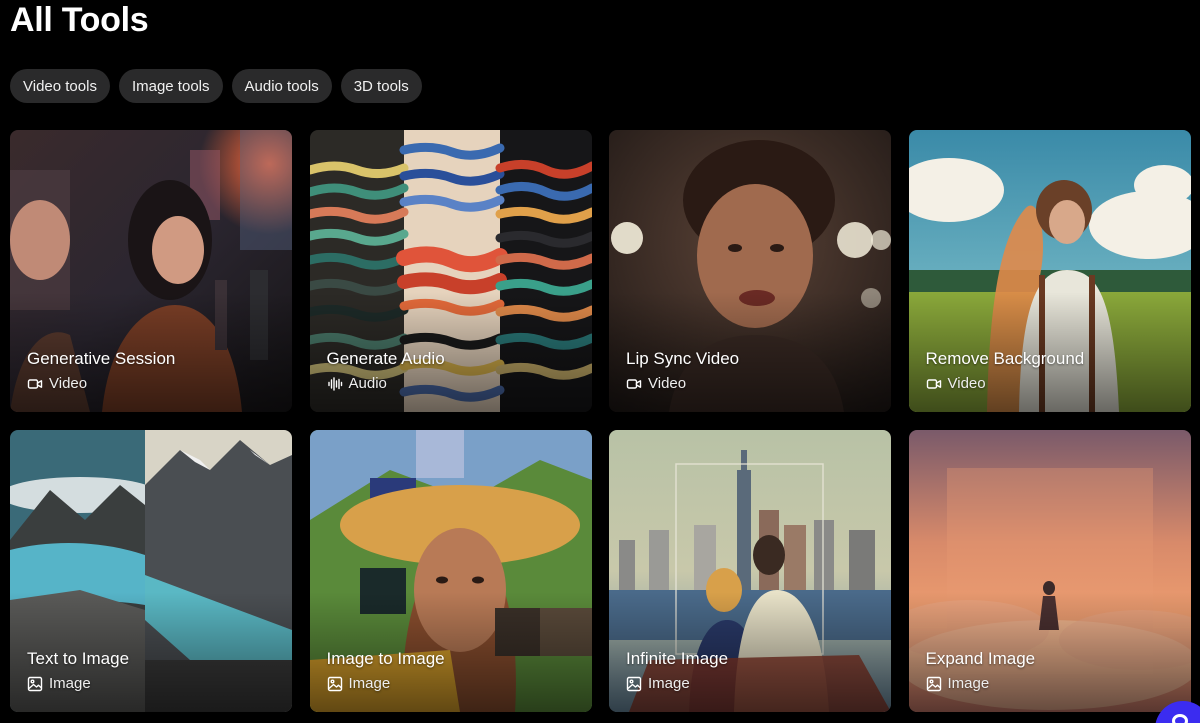 The height and width of the screenshot is (723, 1200). I want to click on tool-title: Generate Audio, so click(385, 358).